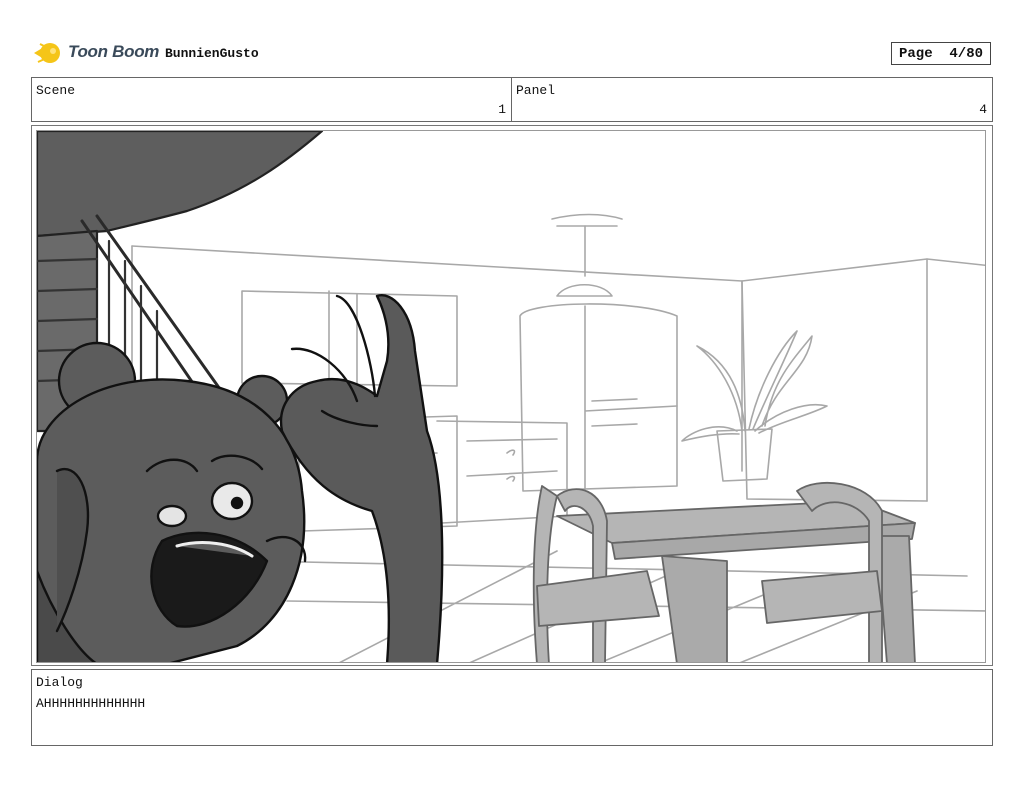 This screenshot has height=793, width=1024. What do you see at coordinates (724, 571) in the screenshot?
I see `table-and-chairs` at bounding box center [724, 571].